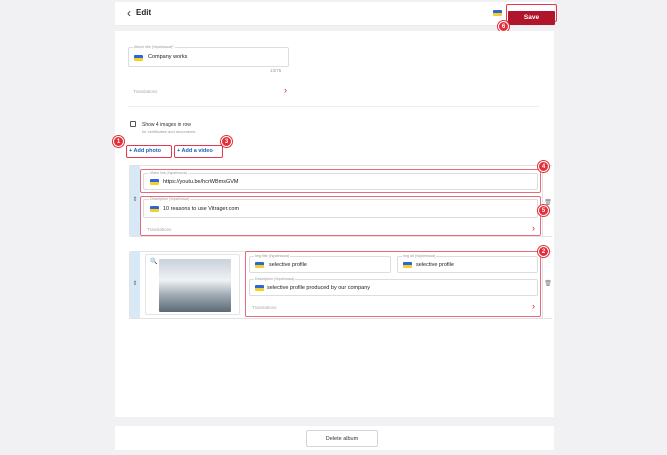 This screenshot has width=667, height=455. I want to click on badge-2: 2, so click(543, 251).